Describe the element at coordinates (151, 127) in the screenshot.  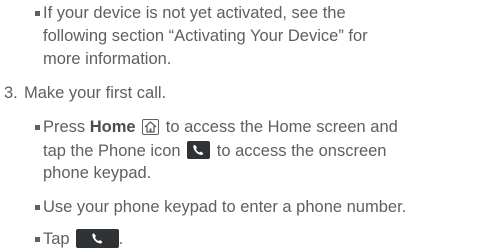
I see `home-icon` at that location.